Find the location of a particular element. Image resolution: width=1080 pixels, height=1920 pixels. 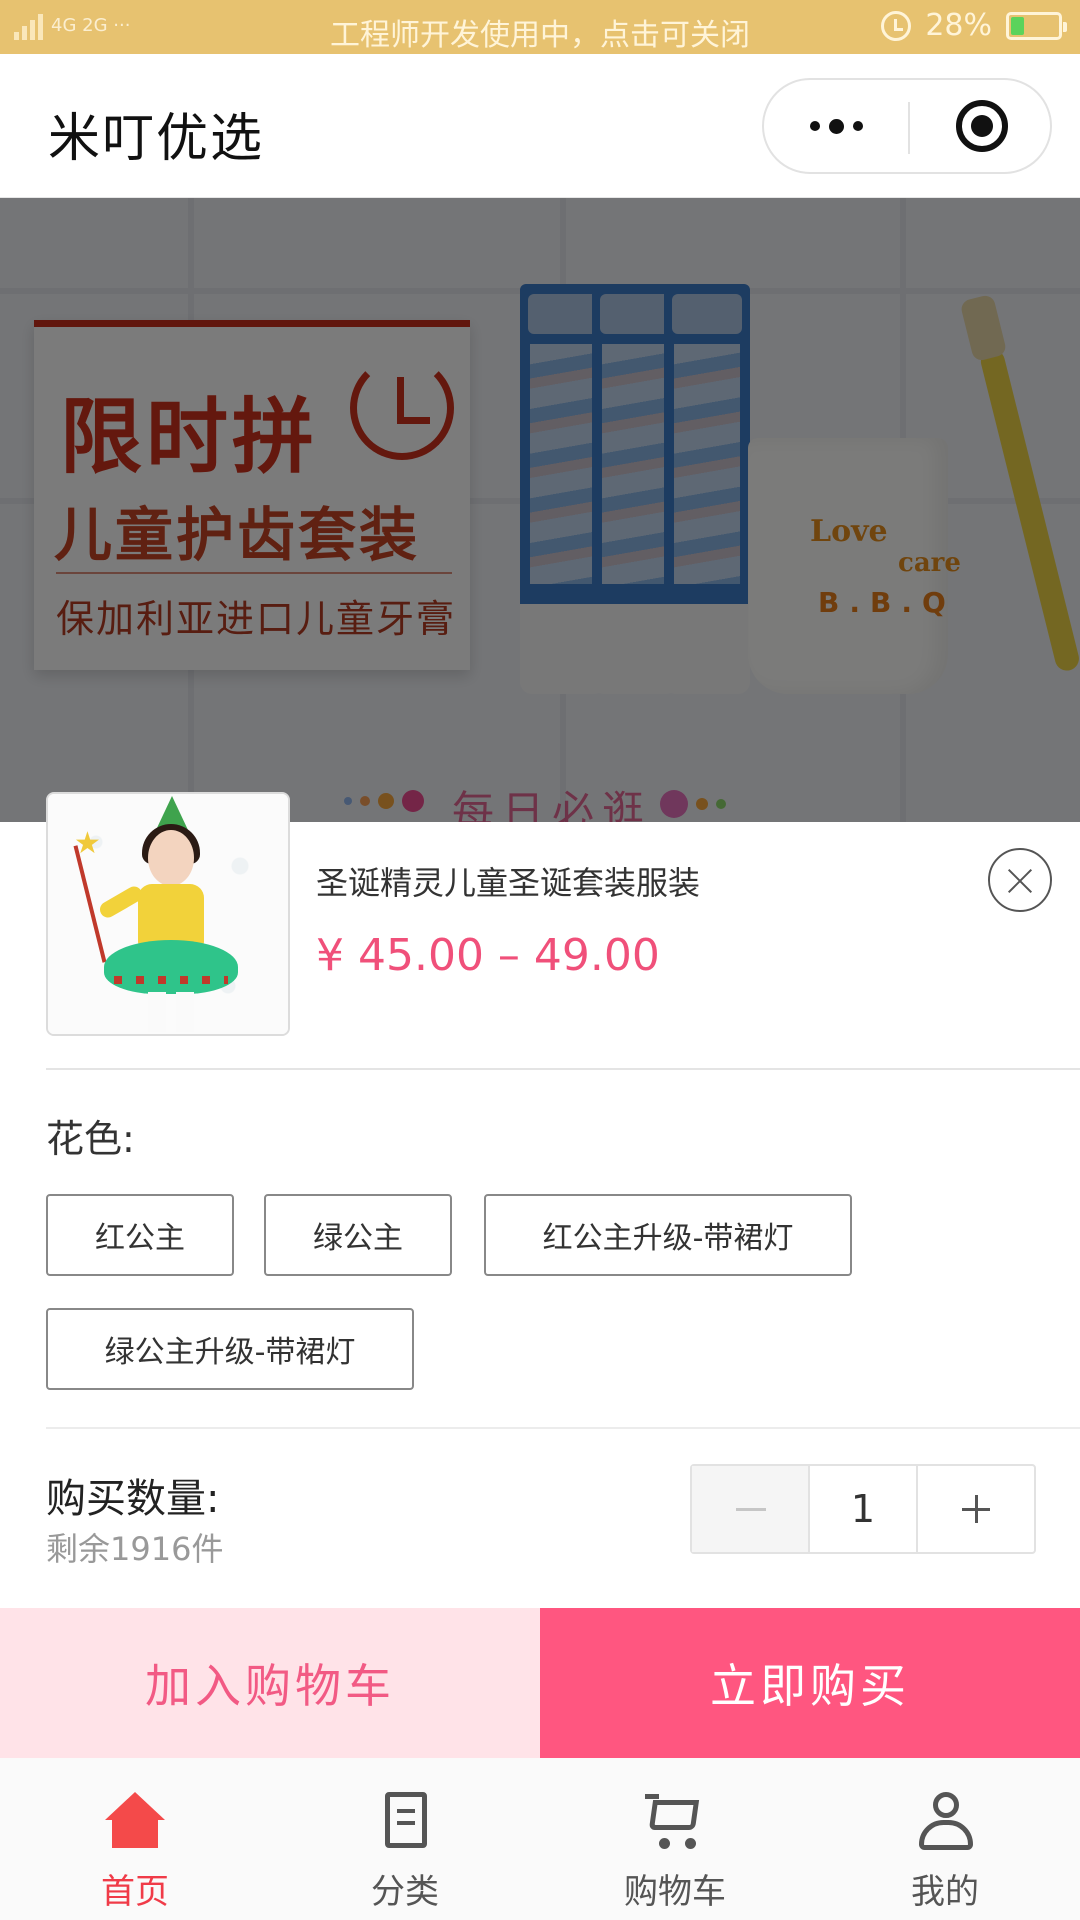

tab-bar: 首页 分类 购物车 我的 is located at coordinates (540, 1839).